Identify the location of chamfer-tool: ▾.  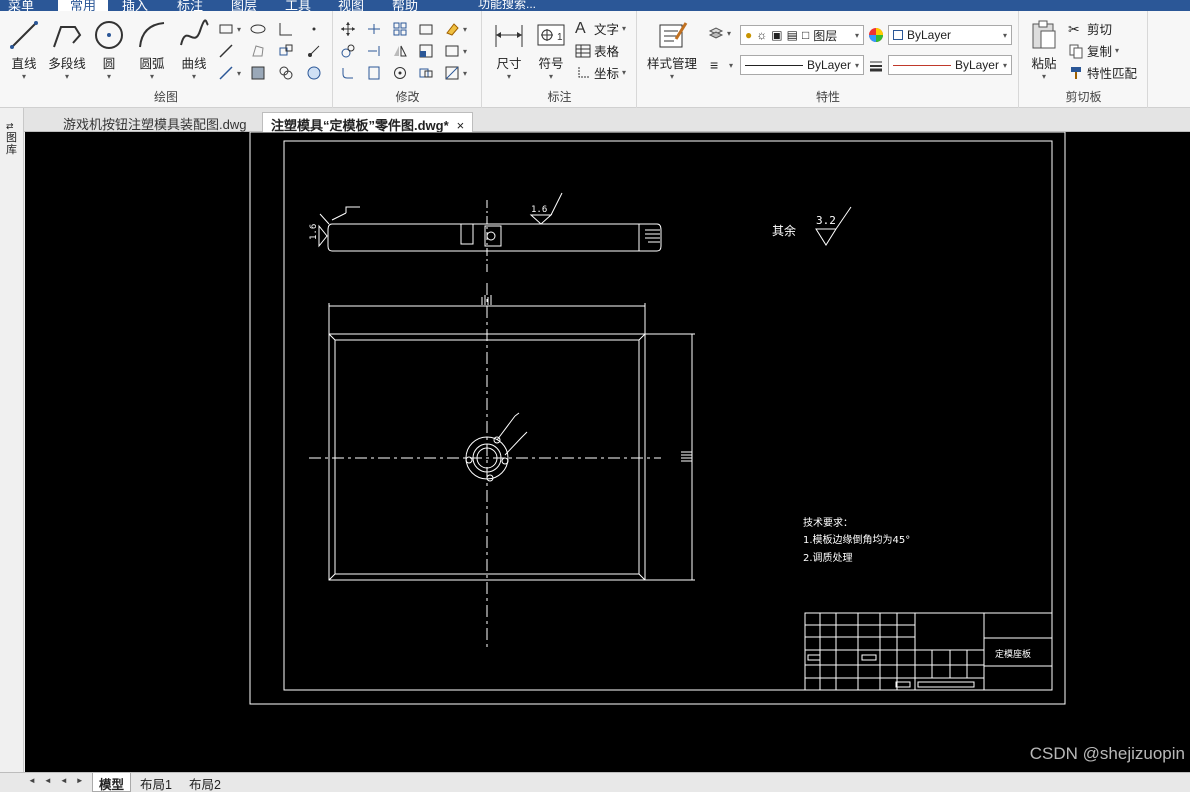
(455, 73).